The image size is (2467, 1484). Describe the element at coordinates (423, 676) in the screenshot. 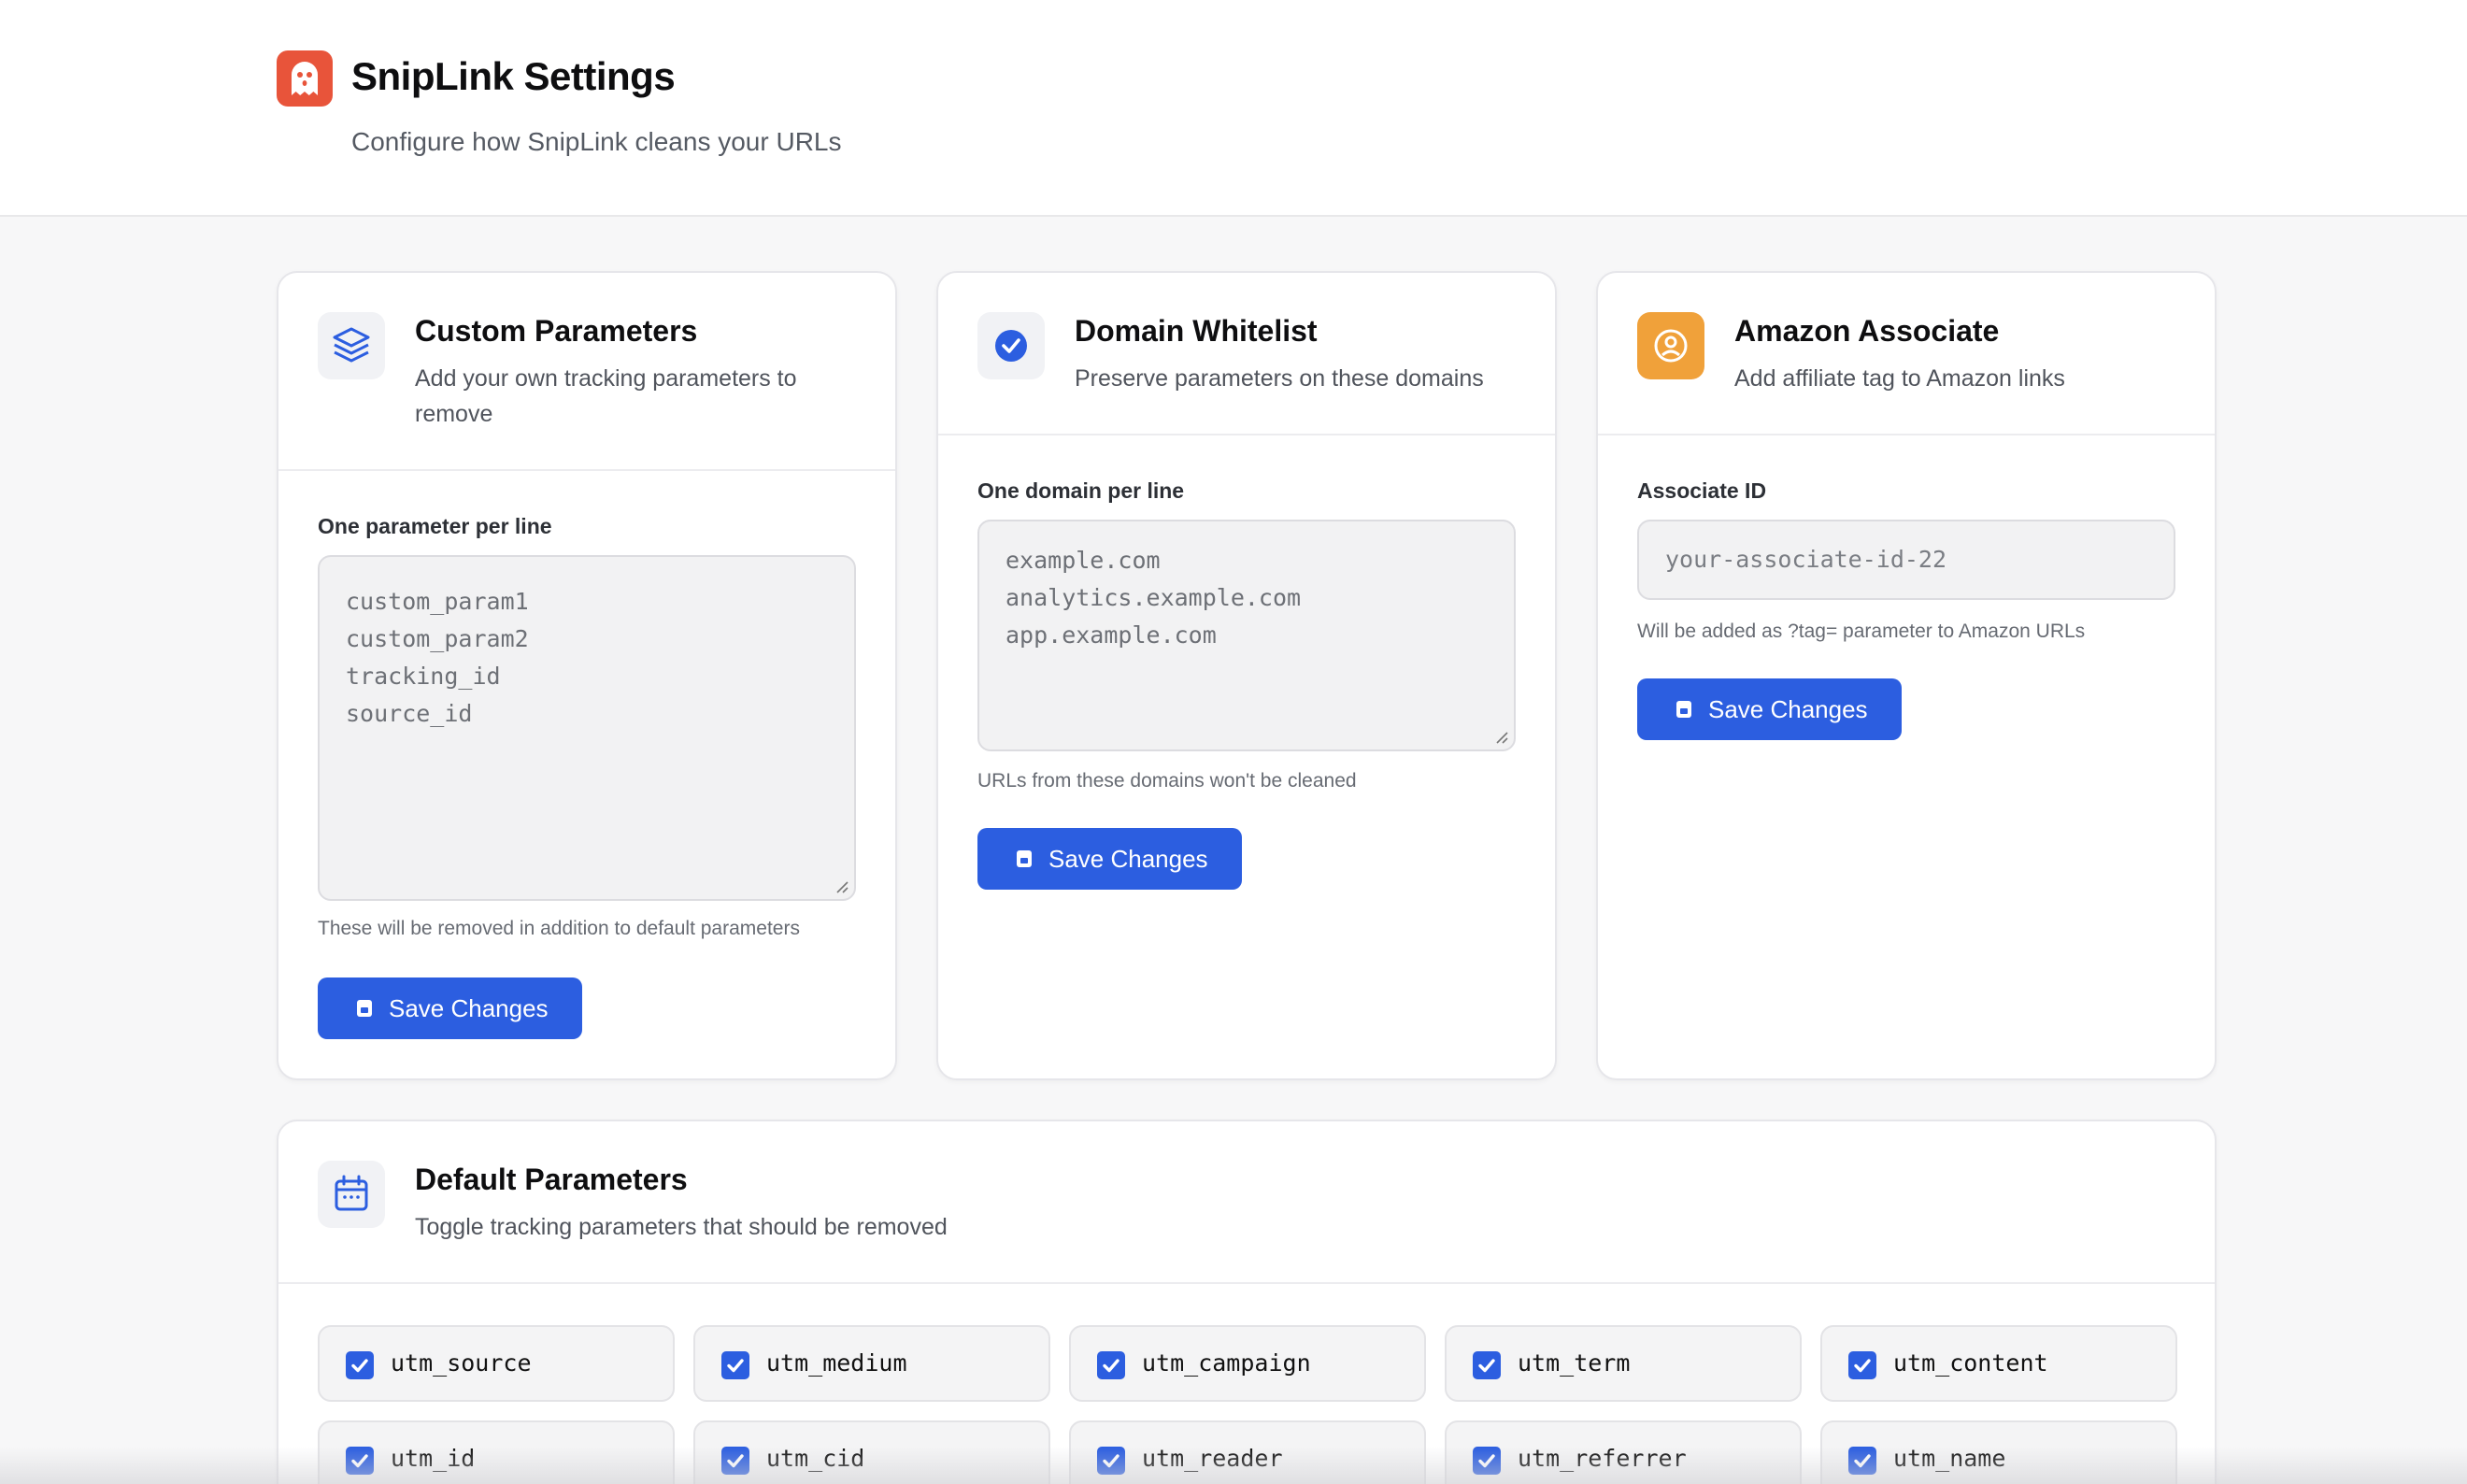

I see `placeholder-line: tracking_id` at that location.